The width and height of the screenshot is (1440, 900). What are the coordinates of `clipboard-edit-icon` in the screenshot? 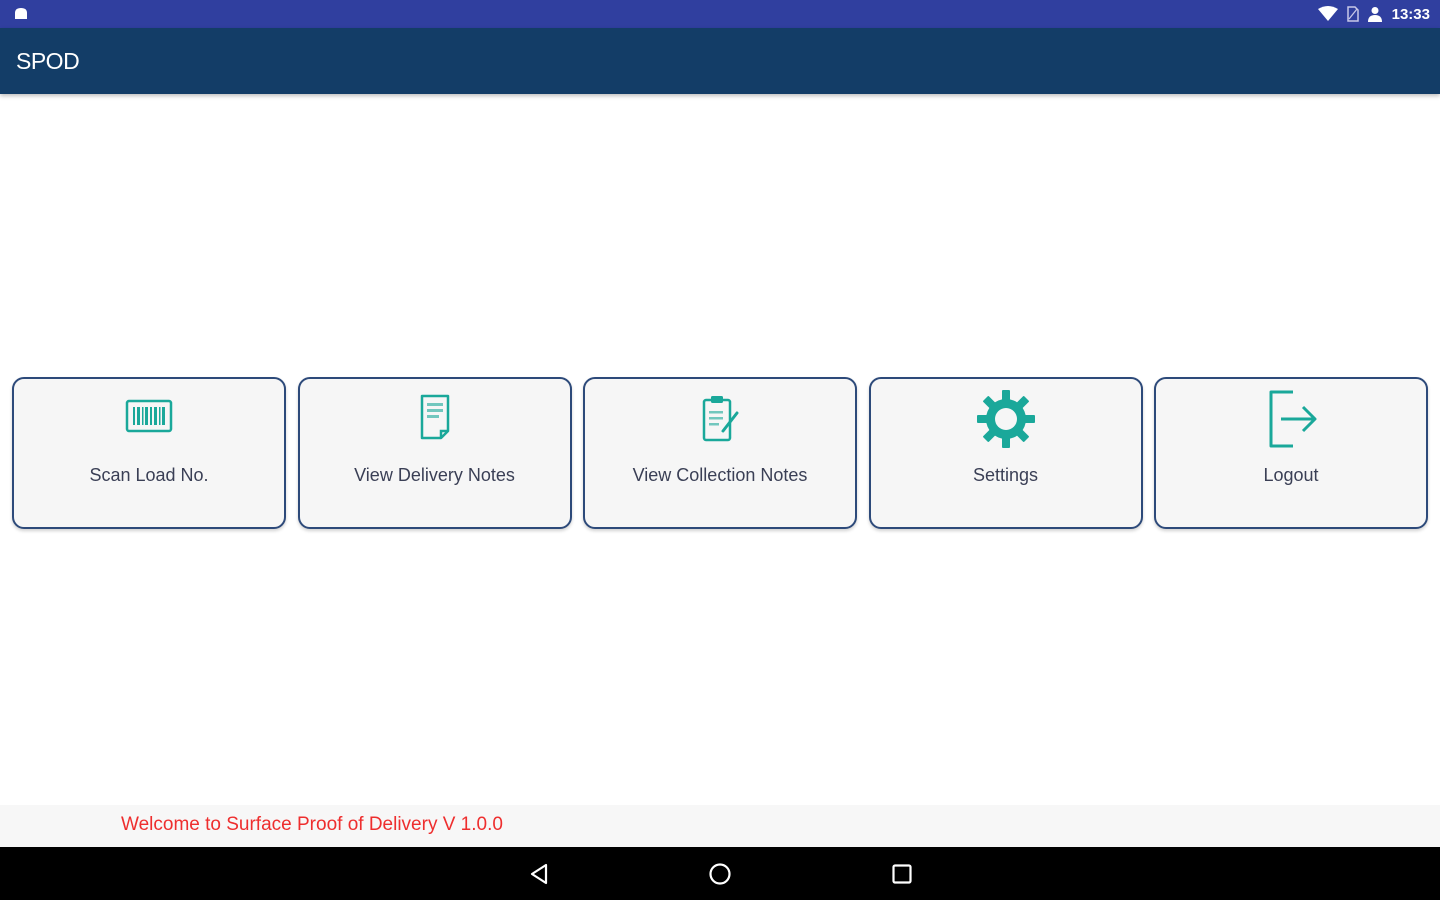 It's located at (720, 419).